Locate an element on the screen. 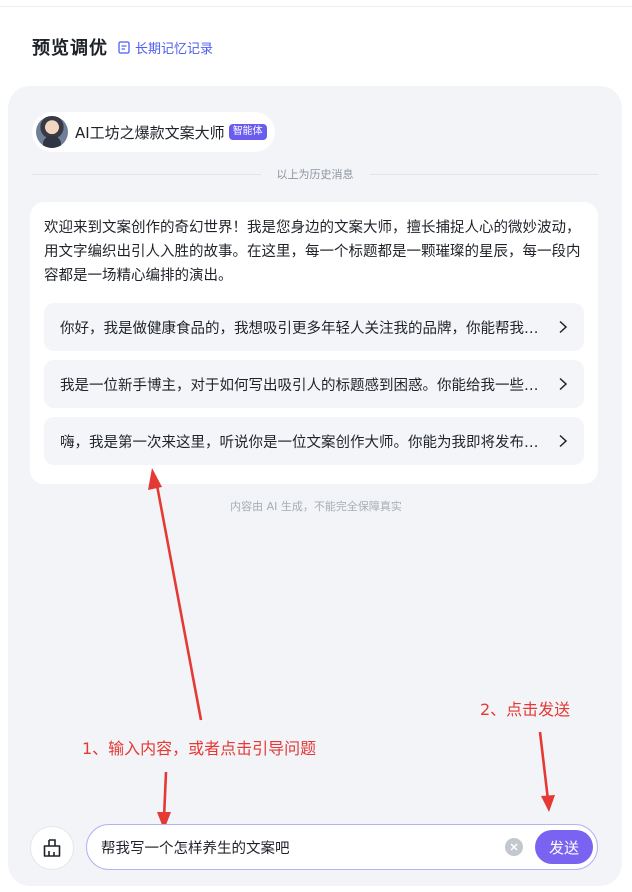 The width and height of the screenshot is (632, 892). clear-input-button is located at coordinates (514, 847).